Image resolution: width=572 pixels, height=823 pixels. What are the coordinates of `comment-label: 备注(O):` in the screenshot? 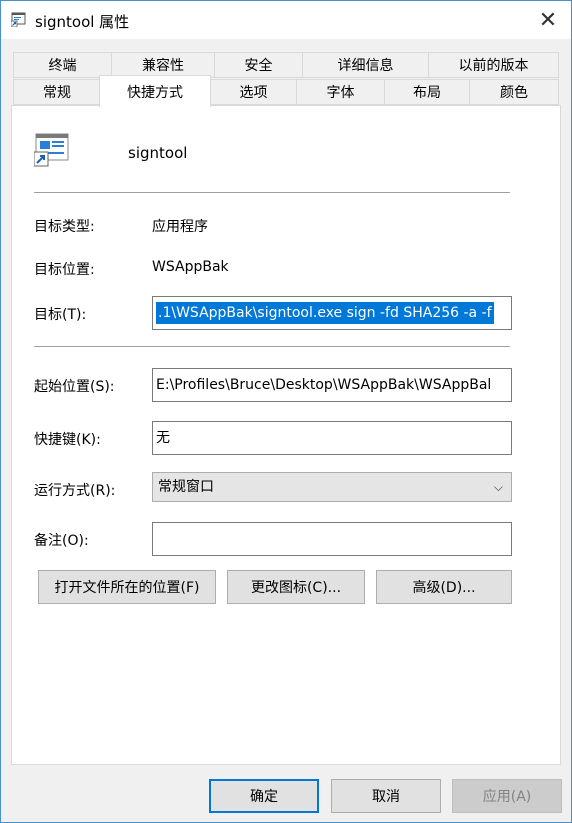 It's located at (61, 541).